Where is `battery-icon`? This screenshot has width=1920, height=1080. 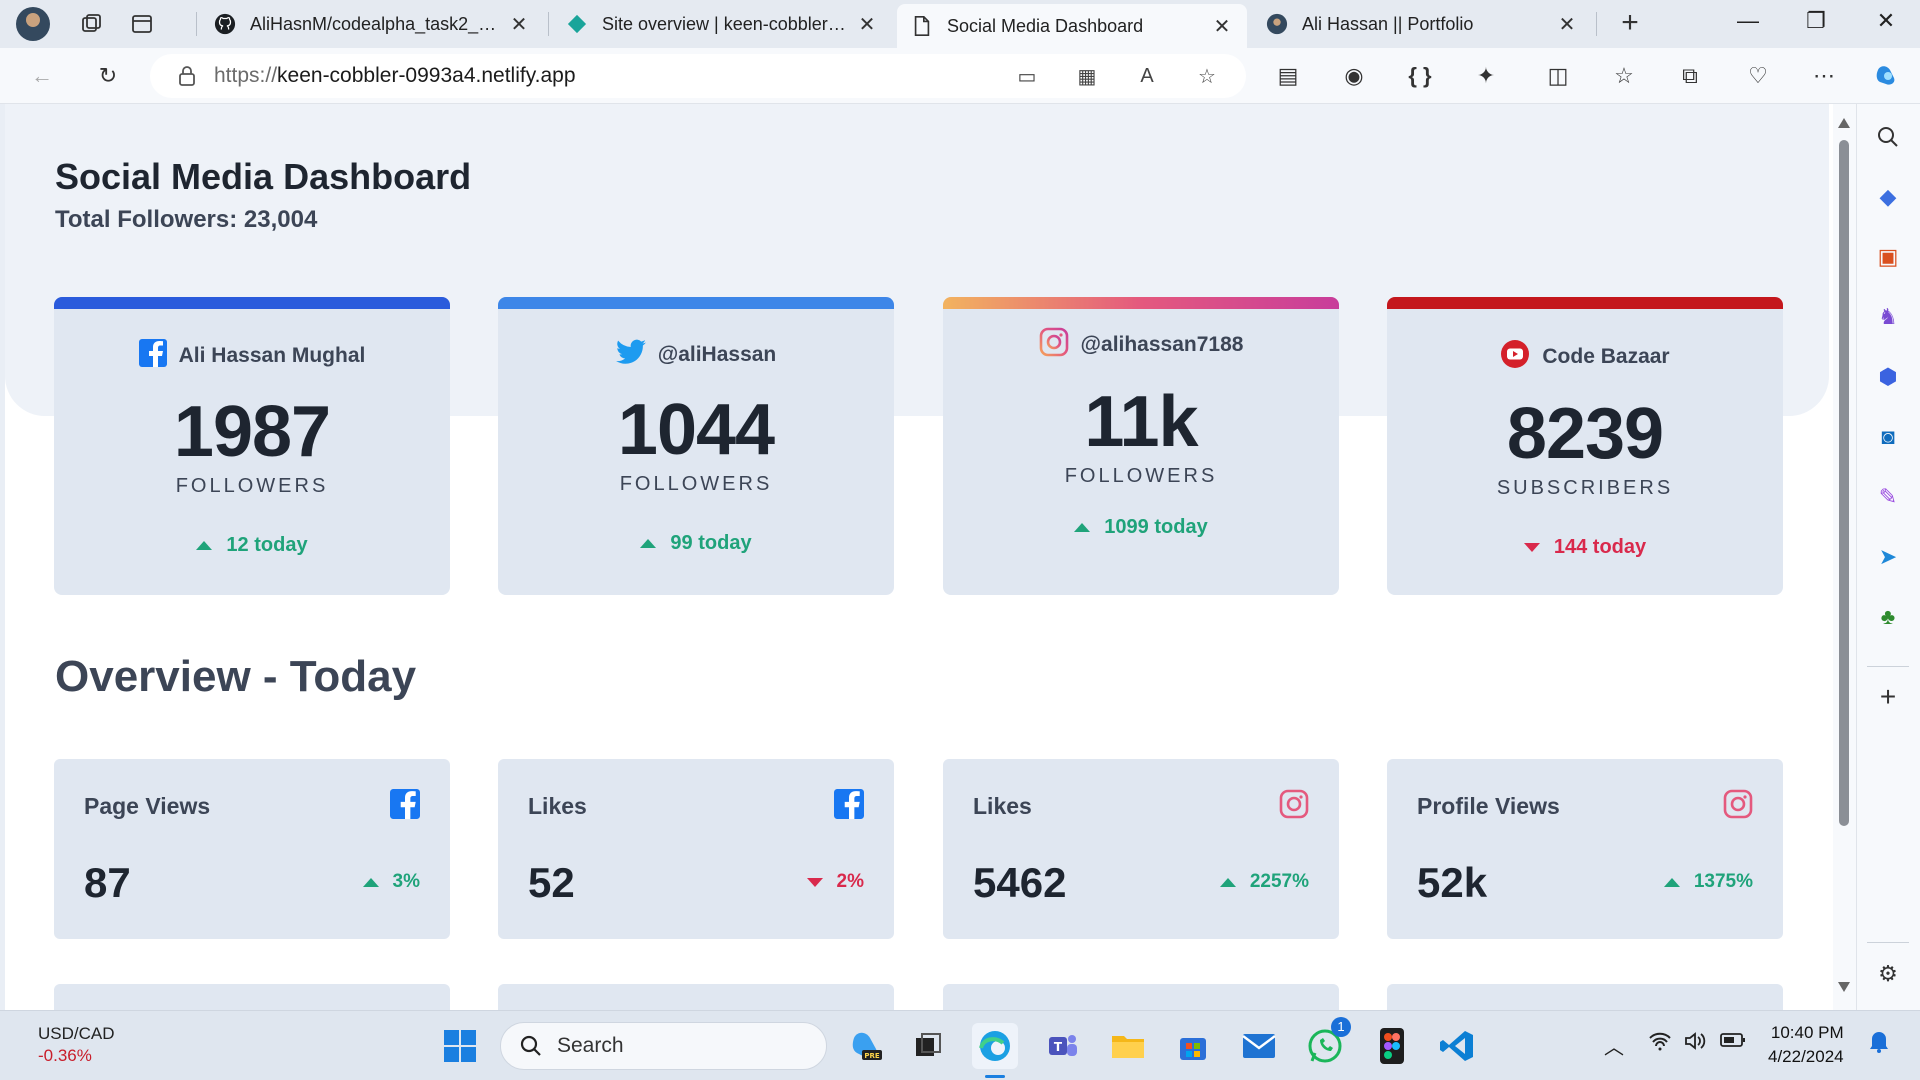 battery-icon is located at coordinates (1733, 1042).